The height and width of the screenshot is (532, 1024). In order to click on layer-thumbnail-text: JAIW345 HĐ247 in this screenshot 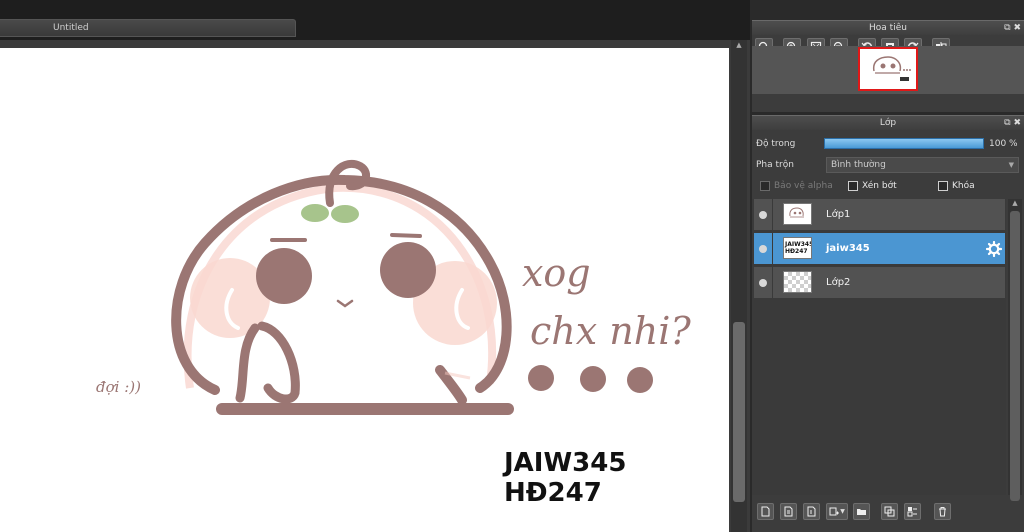, I will do `click(798, 248)`.